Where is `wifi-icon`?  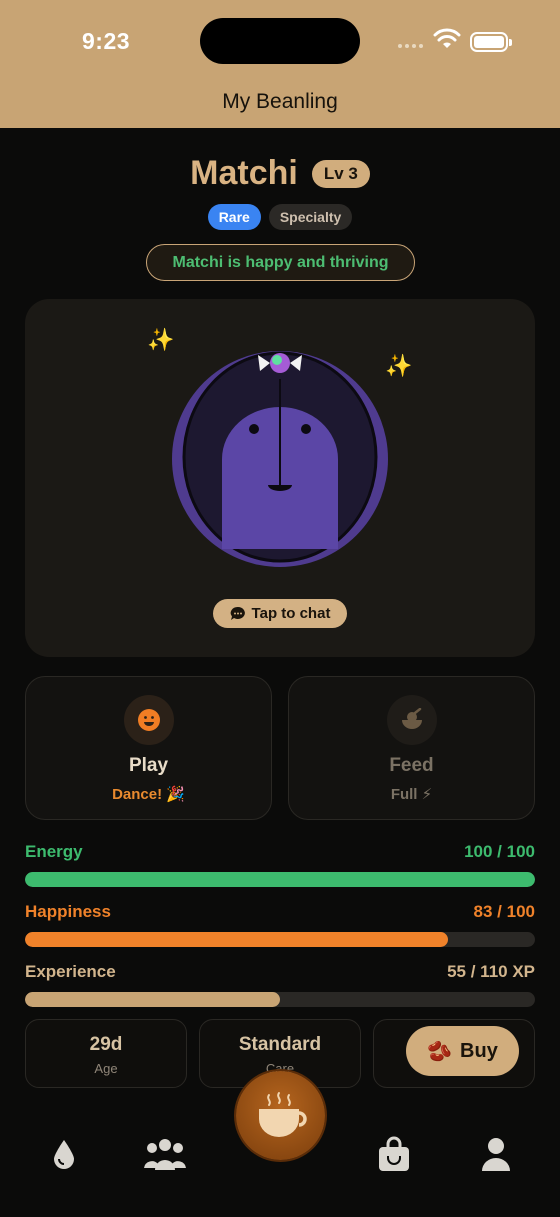 wifi-icon is located at coordinates (447, 38).